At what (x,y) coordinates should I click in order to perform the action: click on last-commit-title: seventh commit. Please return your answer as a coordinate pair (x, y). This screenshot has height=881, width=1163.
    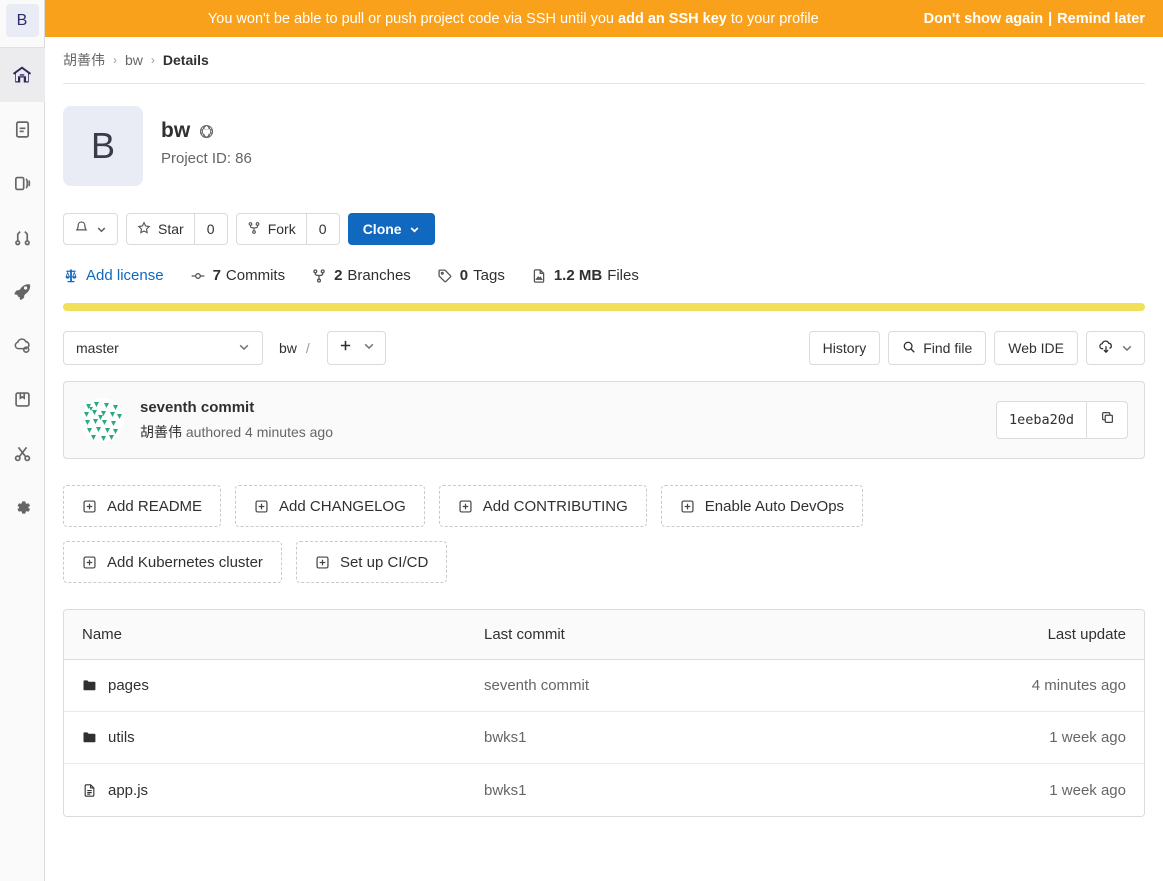
    Looking at the image, I should click on (568, 407).